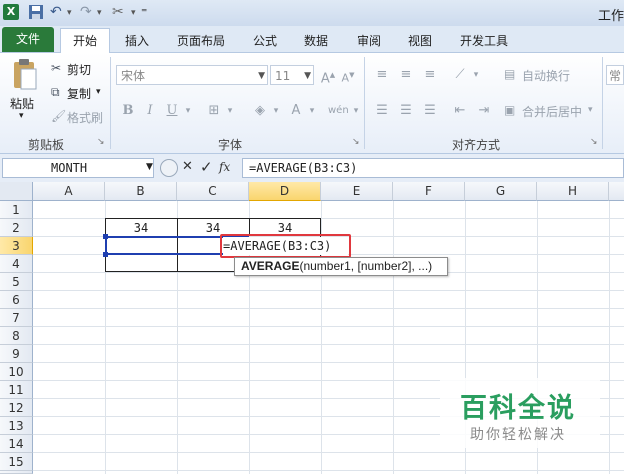  Describe the element at coordinates (24, 74) in the screenshot. I see `paste-icon` at that location.